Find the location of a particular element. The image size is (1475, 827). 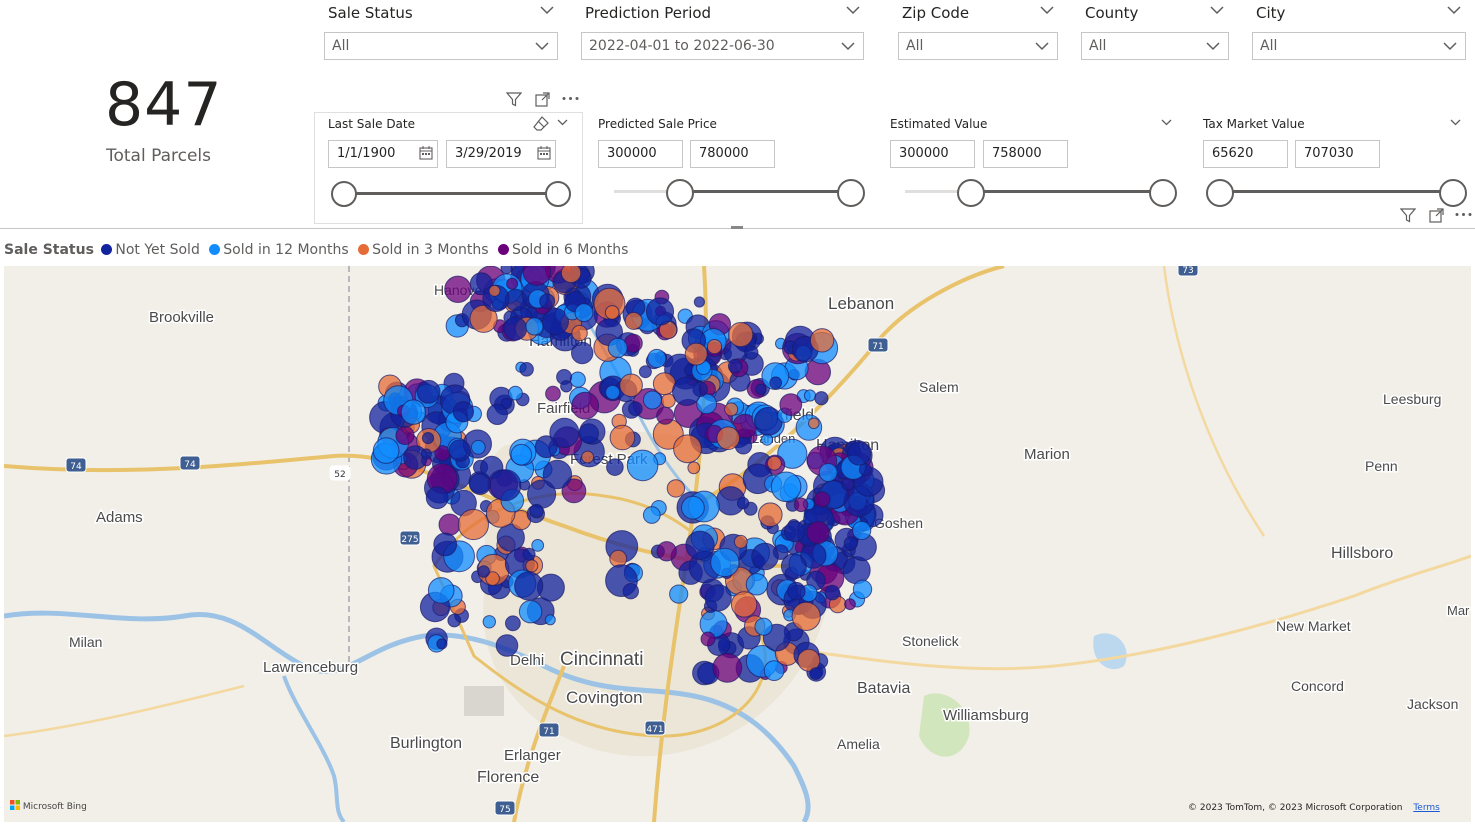

more-options-icon is located at coordinates (570, 98).